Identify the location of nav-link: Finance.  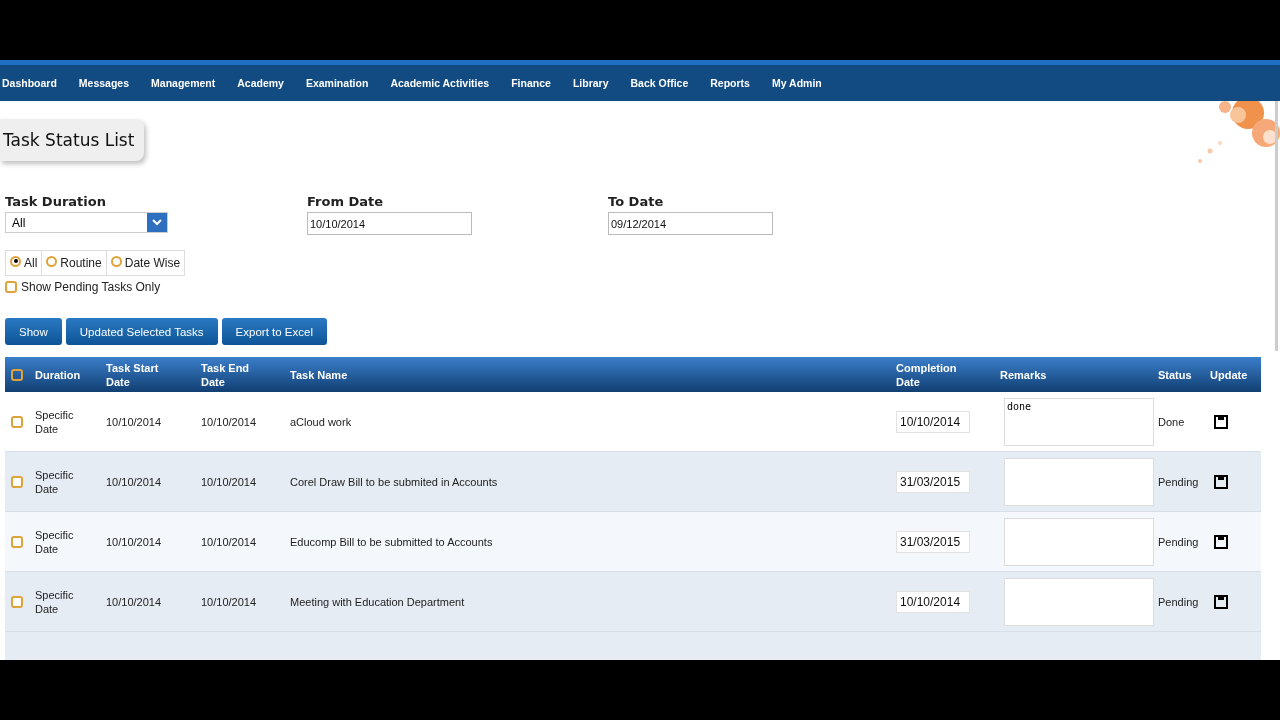
(531, 83).